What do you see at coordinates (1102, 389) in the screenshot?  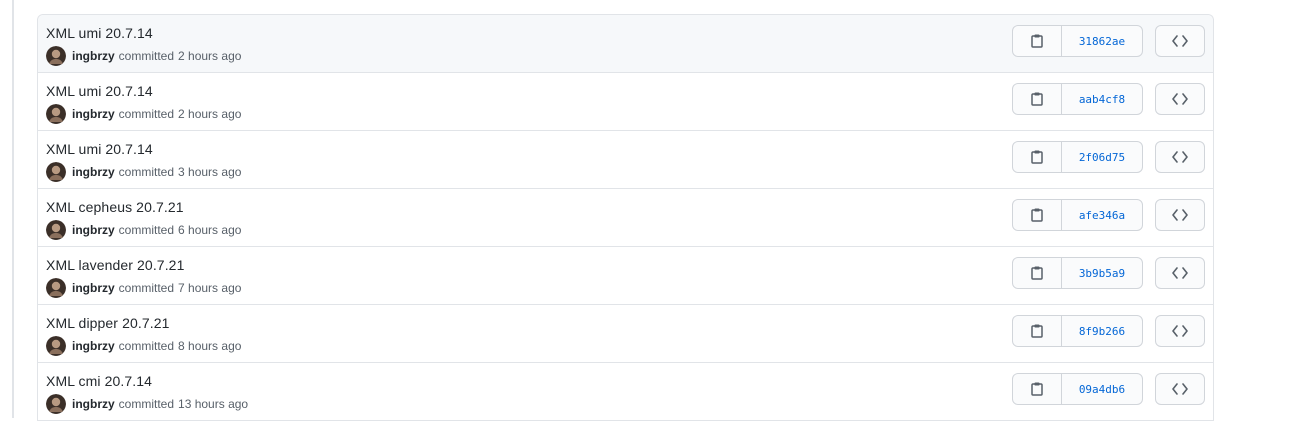 I see `commit-sha-link: 09a4db6` at bounding box center [1102, 389].